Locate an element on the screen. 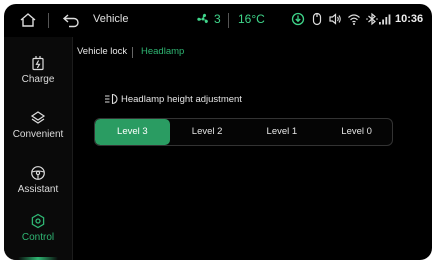 Image resolution: width=438 pixels, height=265 pixels. fan-level: 3 is located at coordinates (217, 19).